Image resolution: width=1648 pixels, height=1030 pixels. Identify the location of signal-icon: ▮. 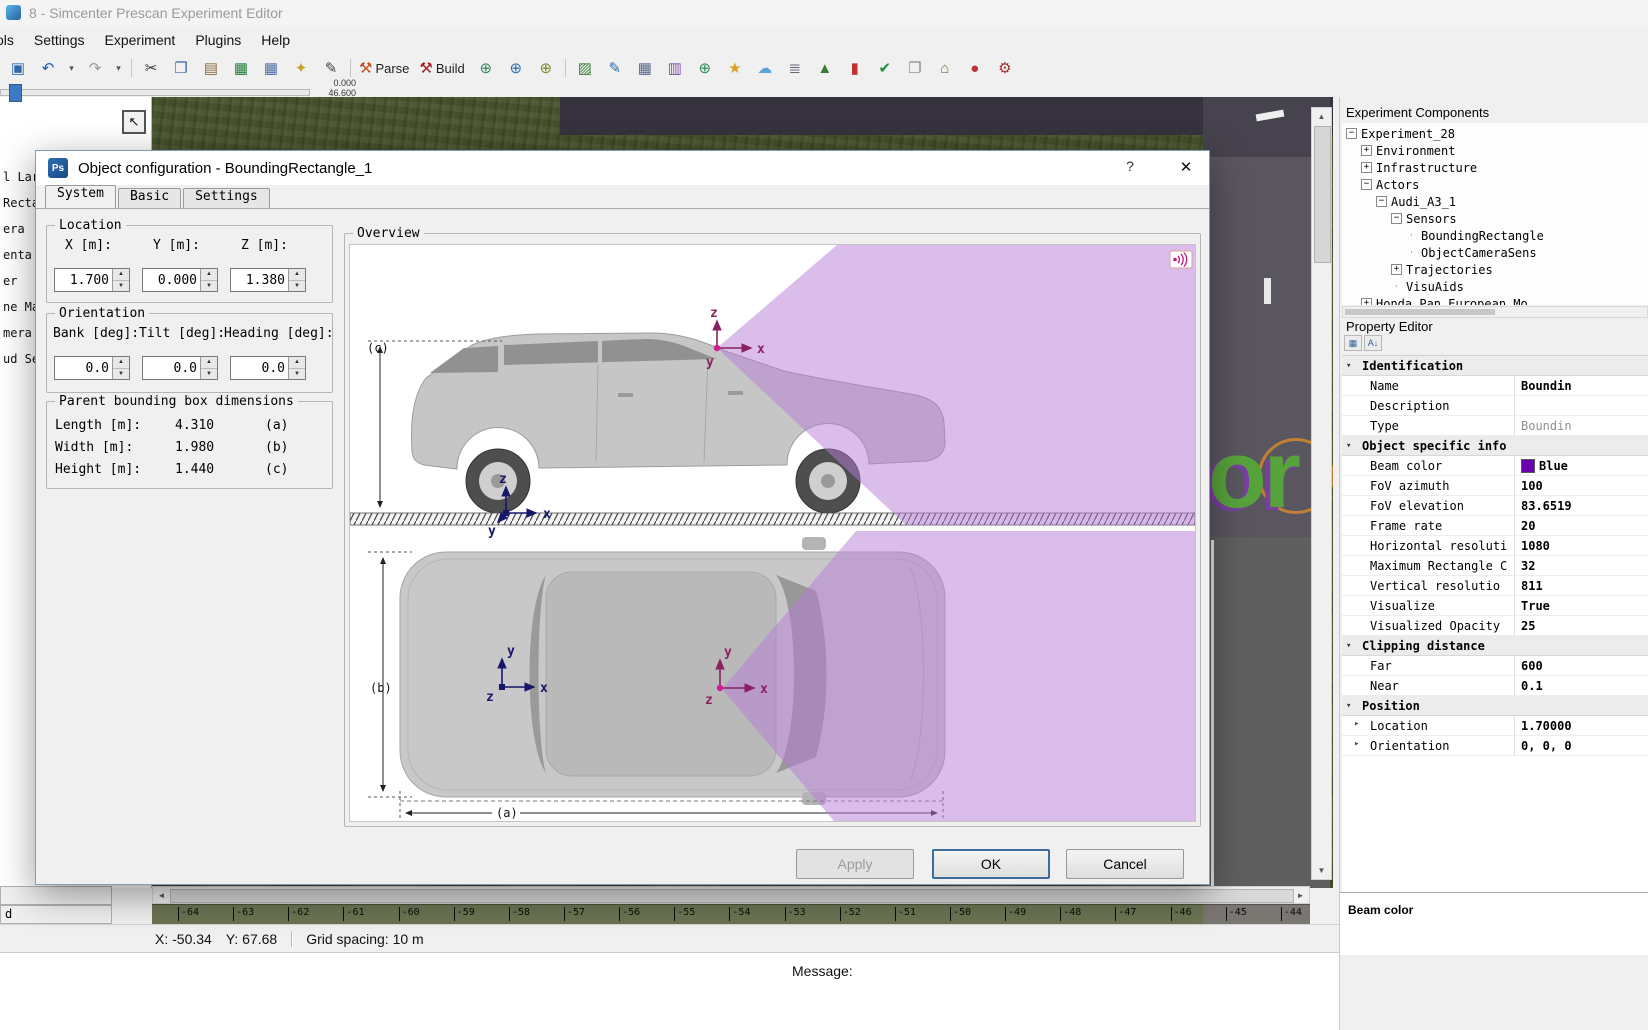
(855, 68).